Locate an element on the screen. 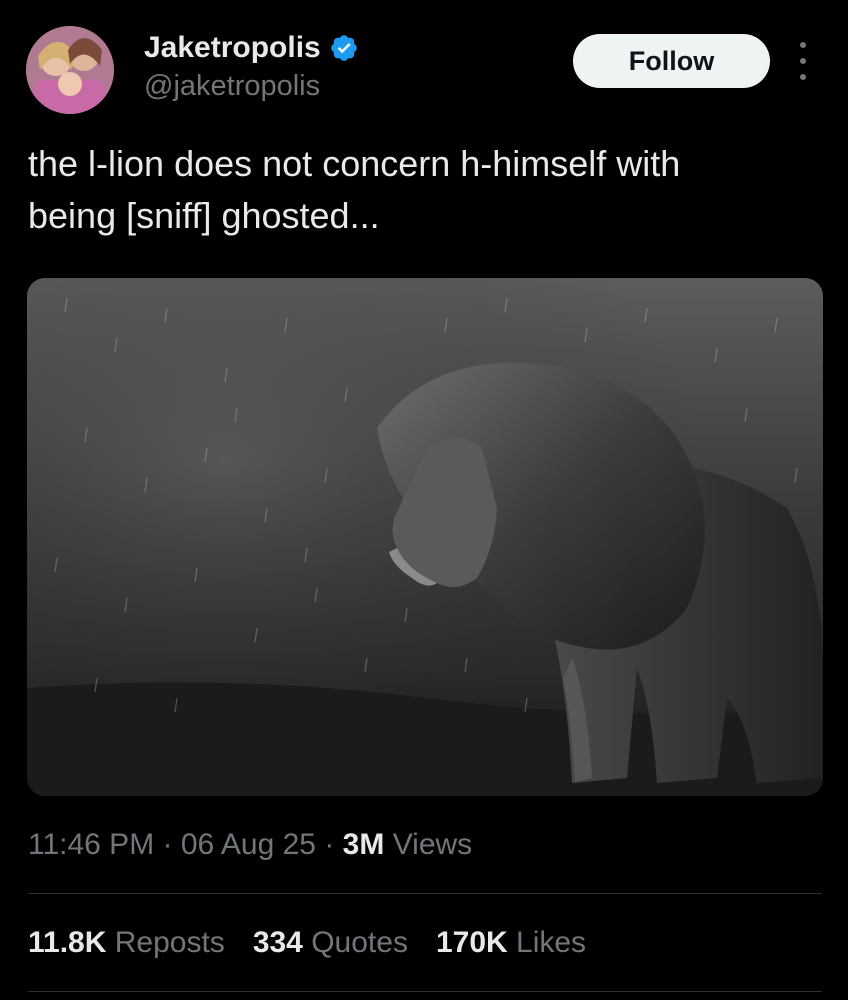  author-name-row: Jaketropolis is located at coordinates (251, 48).